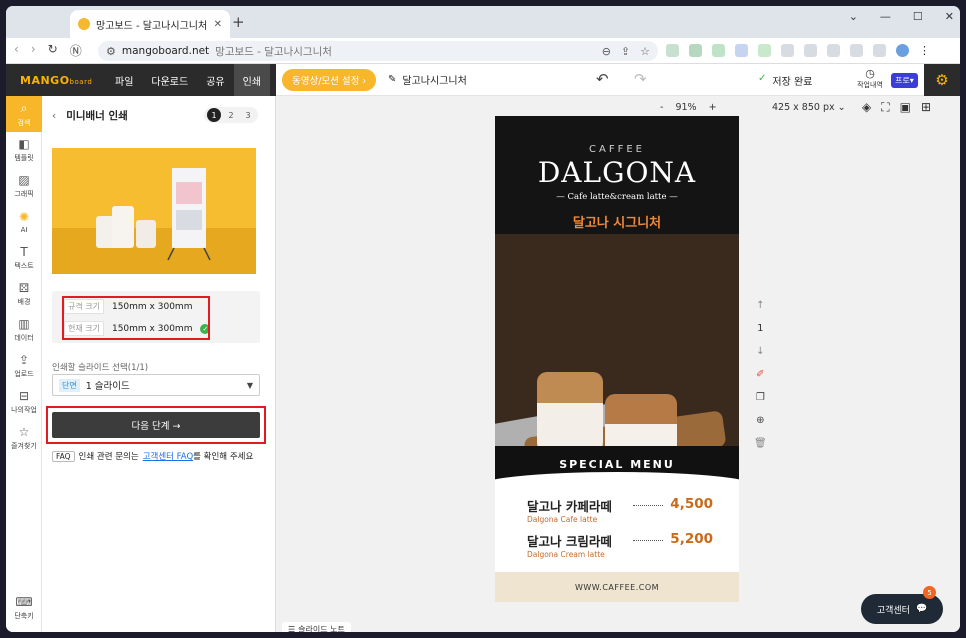 The height and width of the screenshot is (638, 966). I want to click on extensions-icon, so click(856, 50).